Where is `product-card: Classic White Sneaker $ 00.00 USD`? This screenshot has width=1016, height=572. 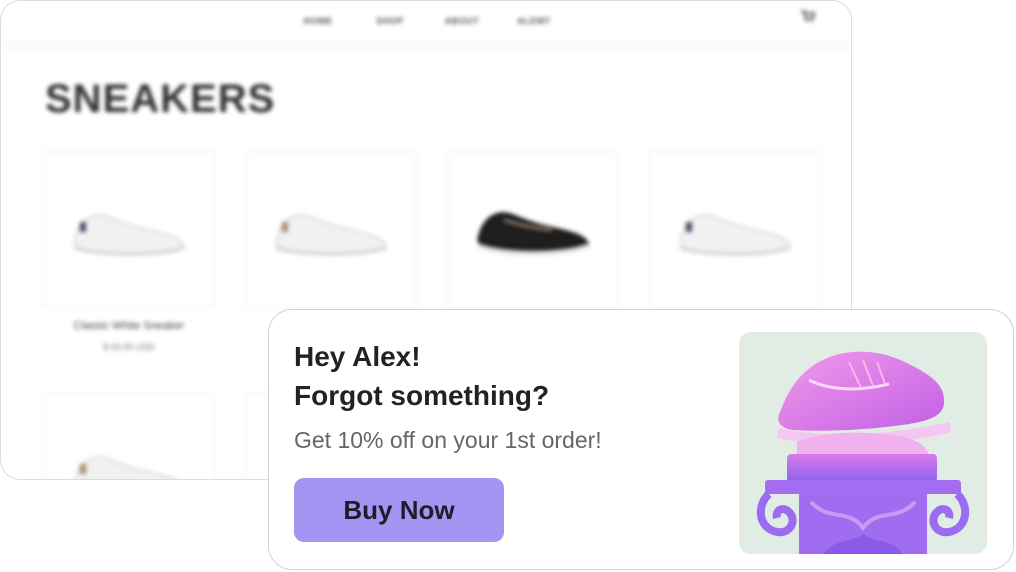
product-card: Classic White Sneaker $ 00.00 USD is located at coordinates (129, 251).